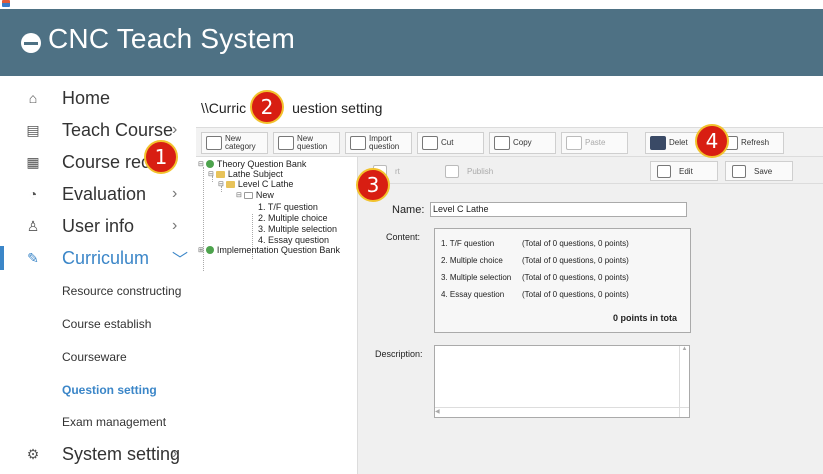 Image resolution: width=823 pixels, height=474 pixels. Describe the element at coordinates (114, 422) in the screenshot. I see `subnav-exam-management: Exam management` at that location.